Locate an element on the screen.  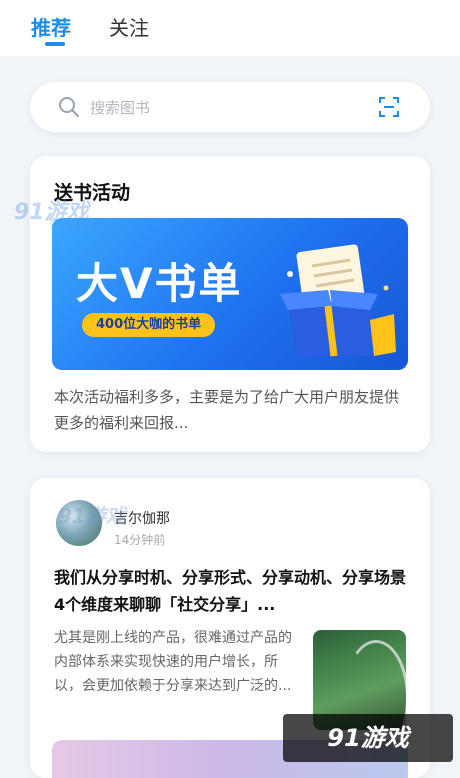
watermark: 91游戏 is located at coordinates (92, 516).